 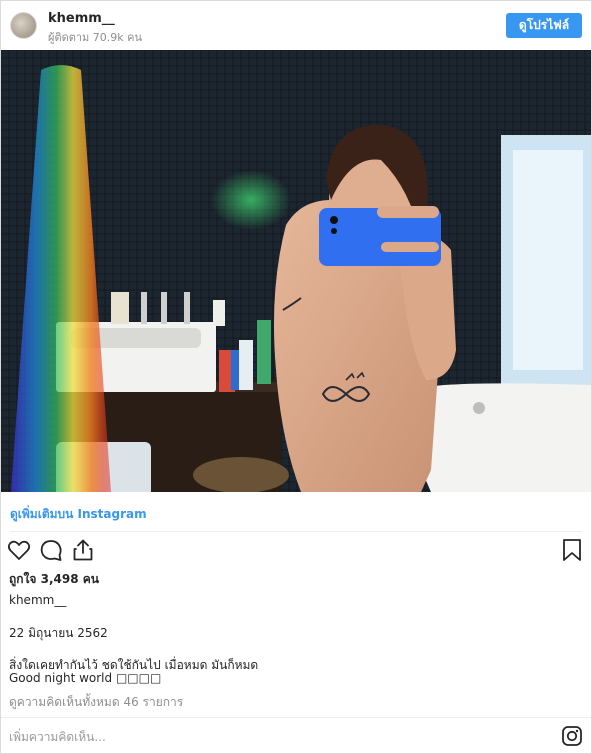 I want to click on username: khemm__, so click(x=81, y=18).